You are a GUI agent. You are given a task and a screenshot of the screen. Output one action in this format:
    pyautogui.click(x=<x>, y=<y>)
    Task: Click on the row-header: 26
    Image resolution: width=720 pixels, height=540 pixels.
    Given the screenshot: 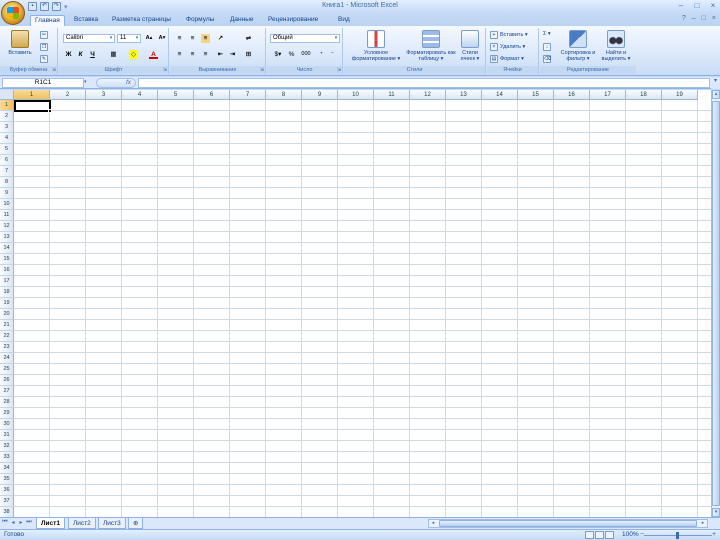 What is the action you would take?
    pyautogui.click(x=7, y=380)
    